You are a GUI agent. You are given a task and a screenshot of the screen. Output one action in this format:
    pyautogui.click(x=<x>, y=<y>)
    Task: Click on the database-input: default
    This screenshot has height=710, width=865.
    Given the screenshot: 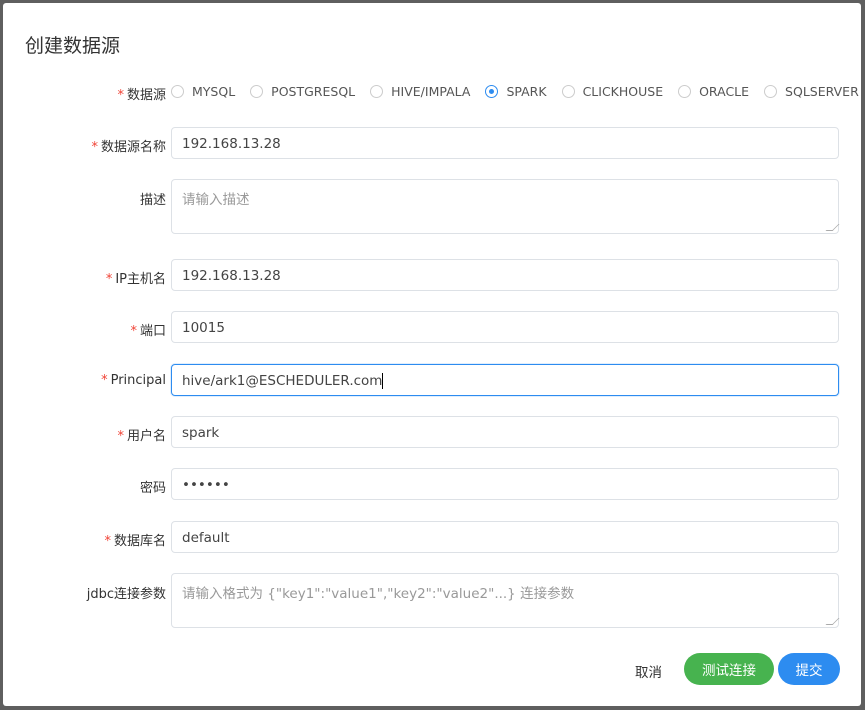 What is the action you would take?
    pyautogui.click(x=505, y=537)
    